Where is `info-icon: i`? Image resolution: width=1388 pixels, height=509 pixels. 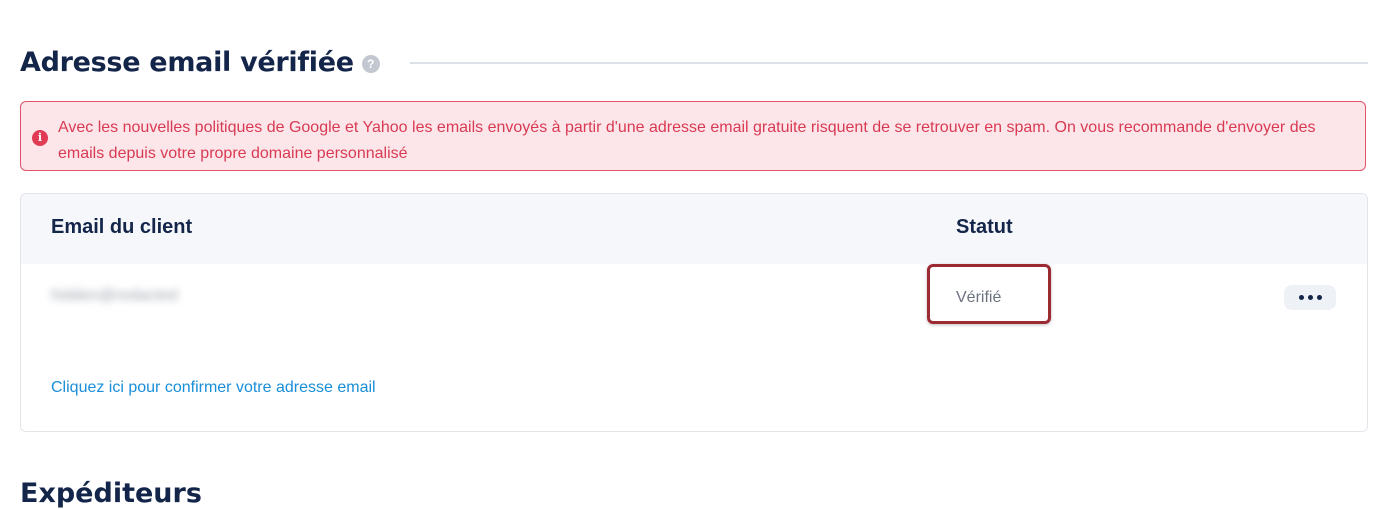 info-icon: i is located at coordinates (40, 138).